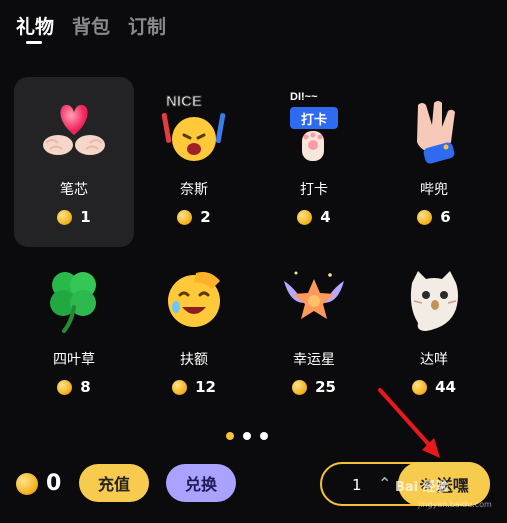 Image resolution: width=507 pixels, height=523 pixels. What do you see at coordinates (184, 102) in the screenshot?
I see `nice-badge: NICE` at bounding box center [184, 102].